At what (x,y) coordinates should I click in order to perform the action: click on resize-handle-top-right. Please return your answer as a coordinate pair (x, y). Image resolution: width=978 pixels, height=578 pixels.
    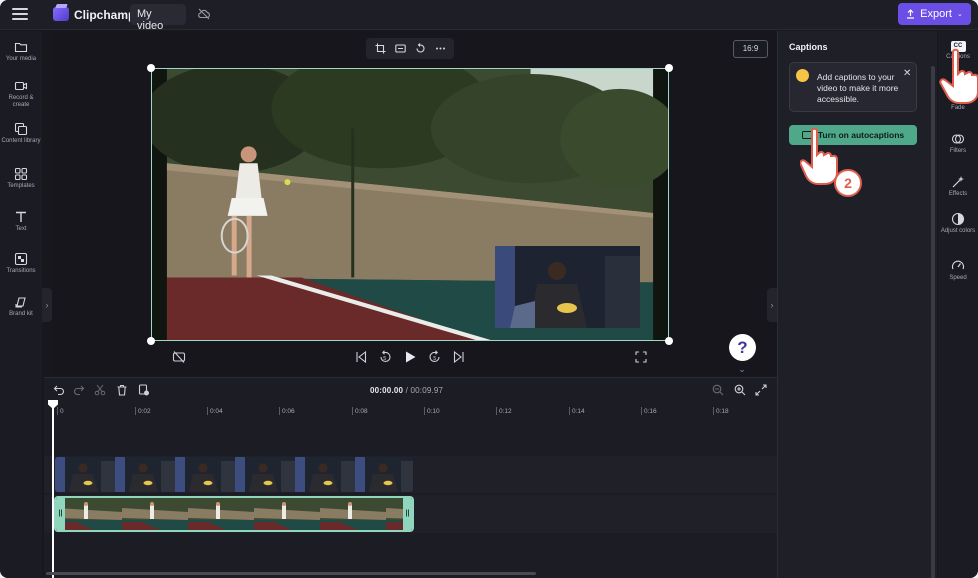
    Looking at the image, I should click on (669, 68).